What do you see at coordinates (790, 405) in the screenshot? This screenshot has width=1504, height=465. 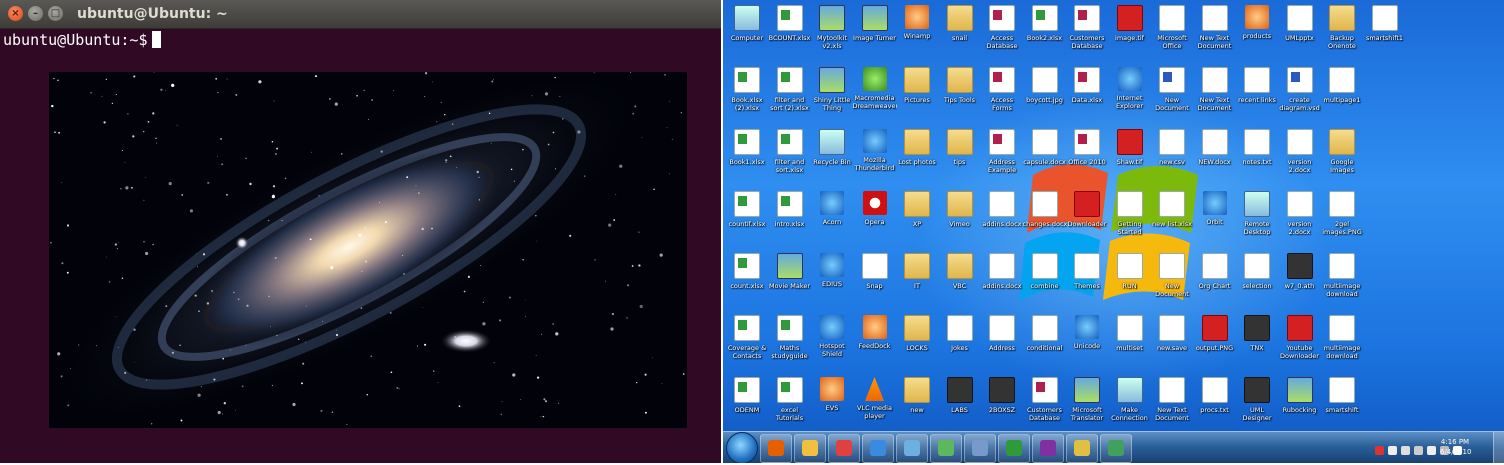 I see `desktop-icon: excel Tutorials` at bounding box center [790, 405].